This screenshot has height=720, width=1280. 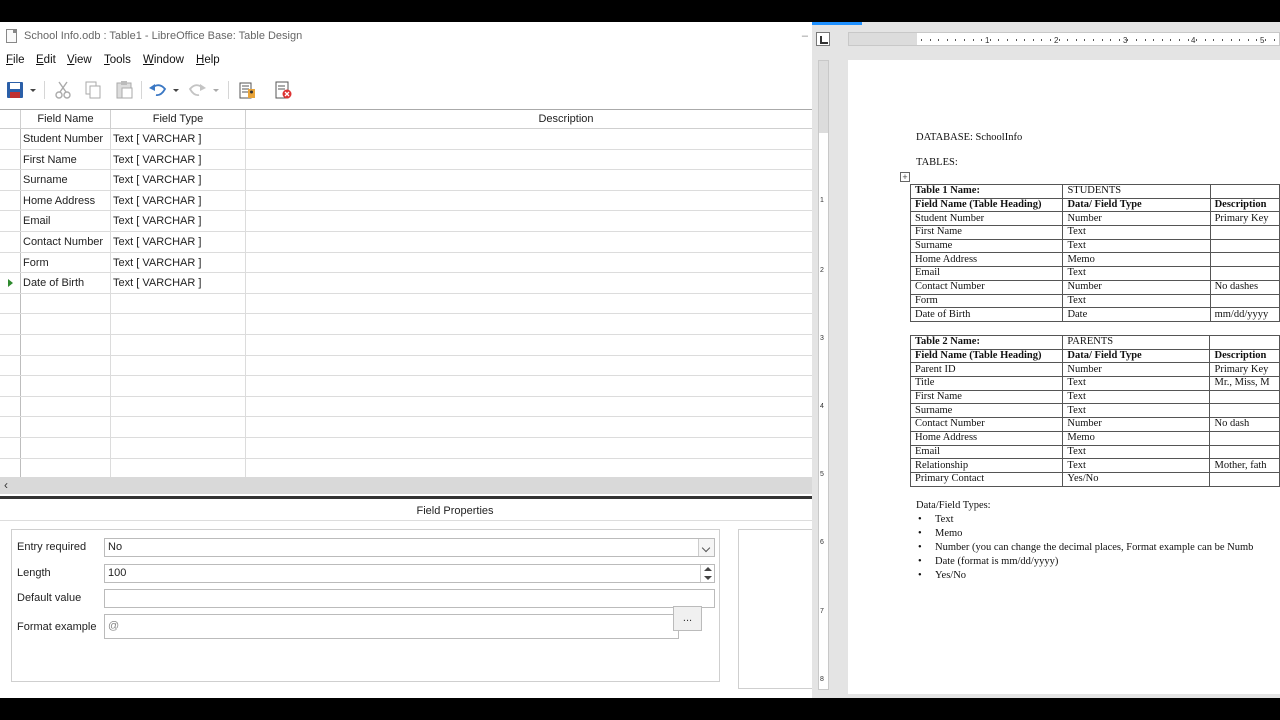 What do you see at coordinates (823, 375) in the screenshot?
I see `vertical-ruler: 1 2 3 4 5 6 7 8` at bounding box center [823, 375].